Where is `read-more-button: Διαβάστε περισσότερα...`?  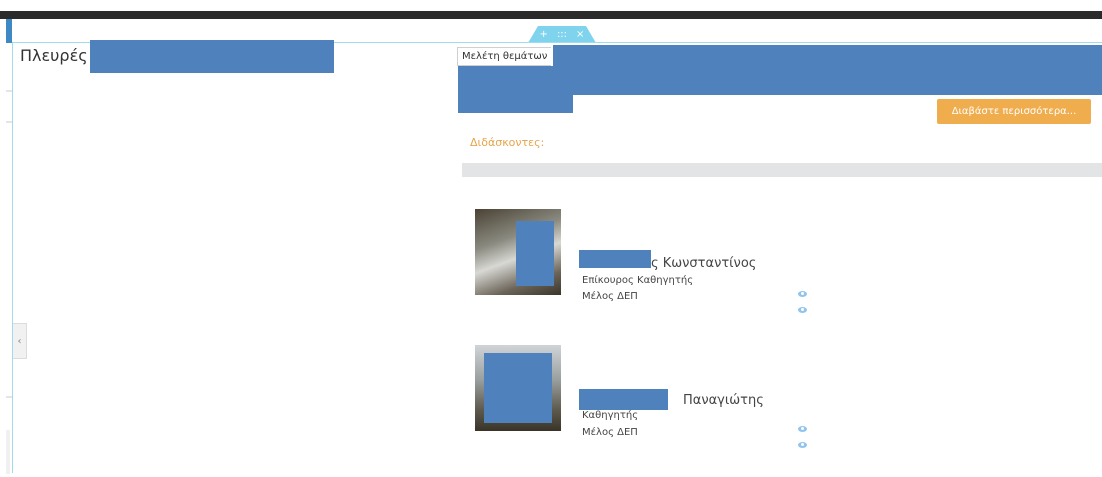
read-more-button: Διαβάστε περισσότερα... is located at coordinates (1014, 111).